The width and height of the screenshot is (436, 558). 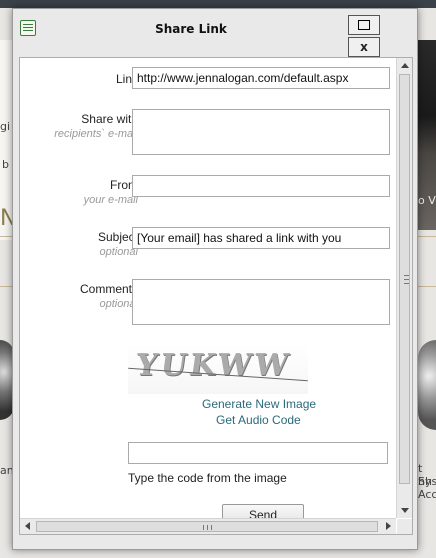 I want to click on scroll-left-arrow-icon, so click(x=27, y=526).